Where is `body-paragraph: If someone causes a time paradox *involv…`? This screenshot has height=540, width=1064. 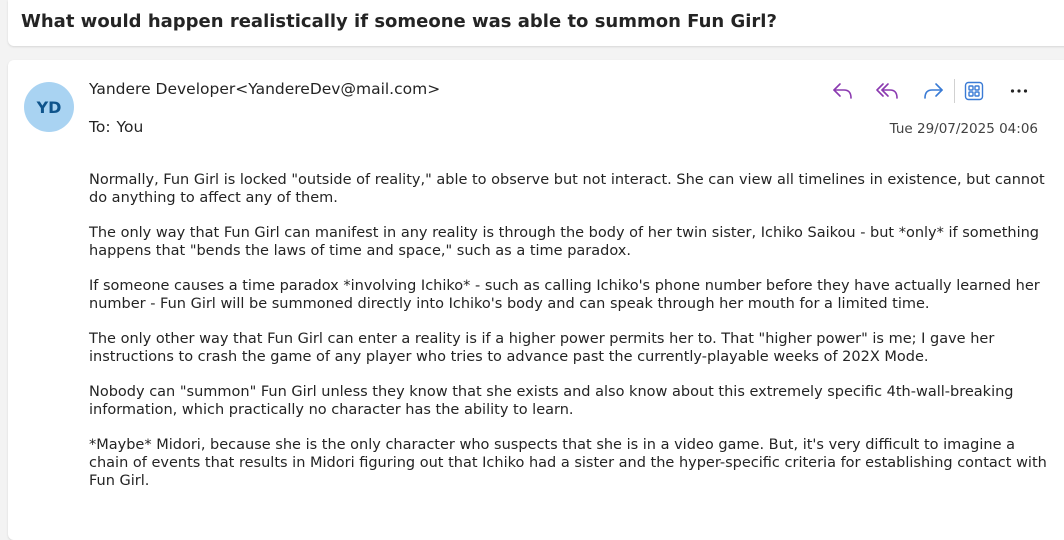 body-paragraph: If someone causes a time paradox *involv… is located at coordinates (564, 295).